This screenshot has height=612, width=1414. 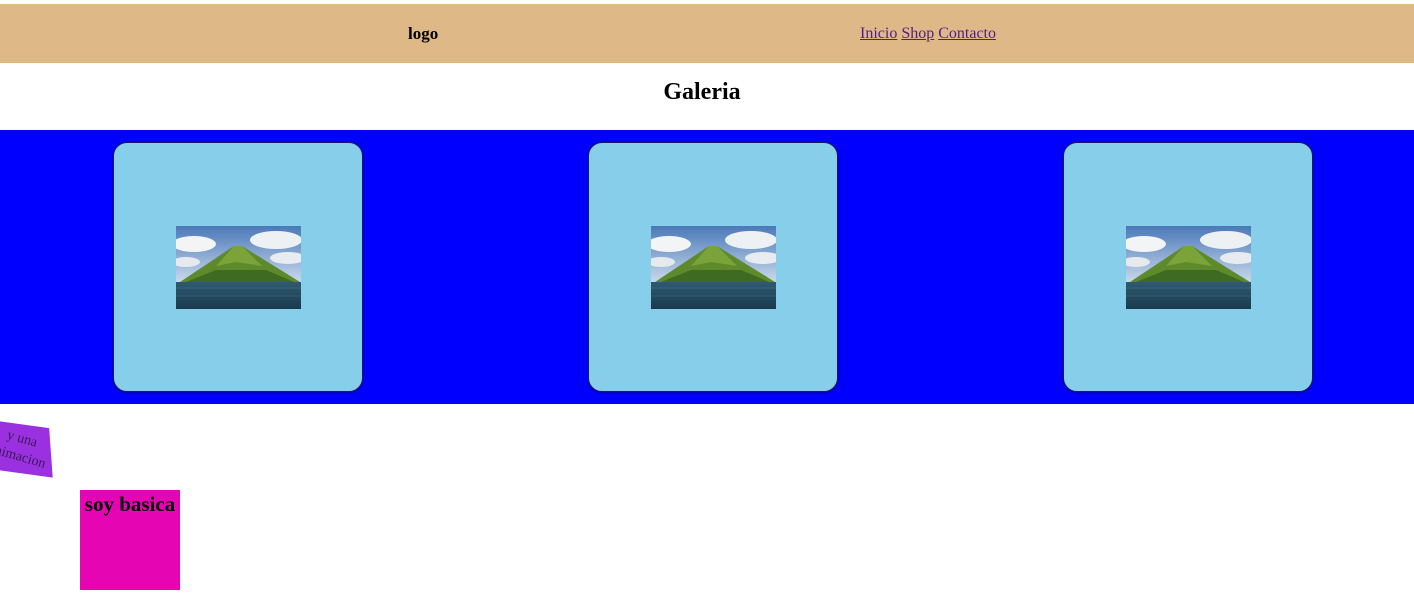 I want to click on main-nav: Inicio Shop Contacto, so click(x=928, y=33).